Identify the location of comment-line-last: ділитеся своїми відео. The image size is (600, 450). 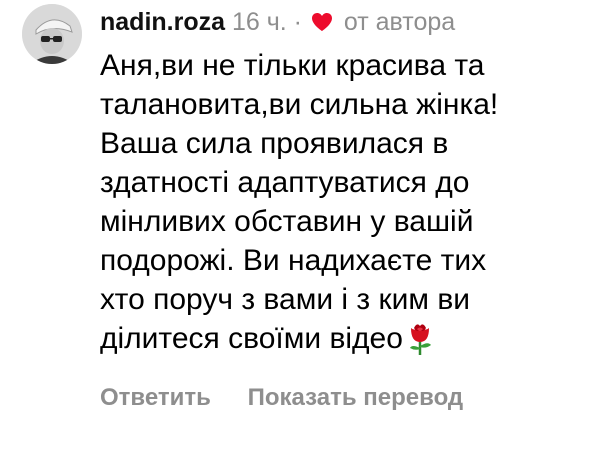
(340, 342).